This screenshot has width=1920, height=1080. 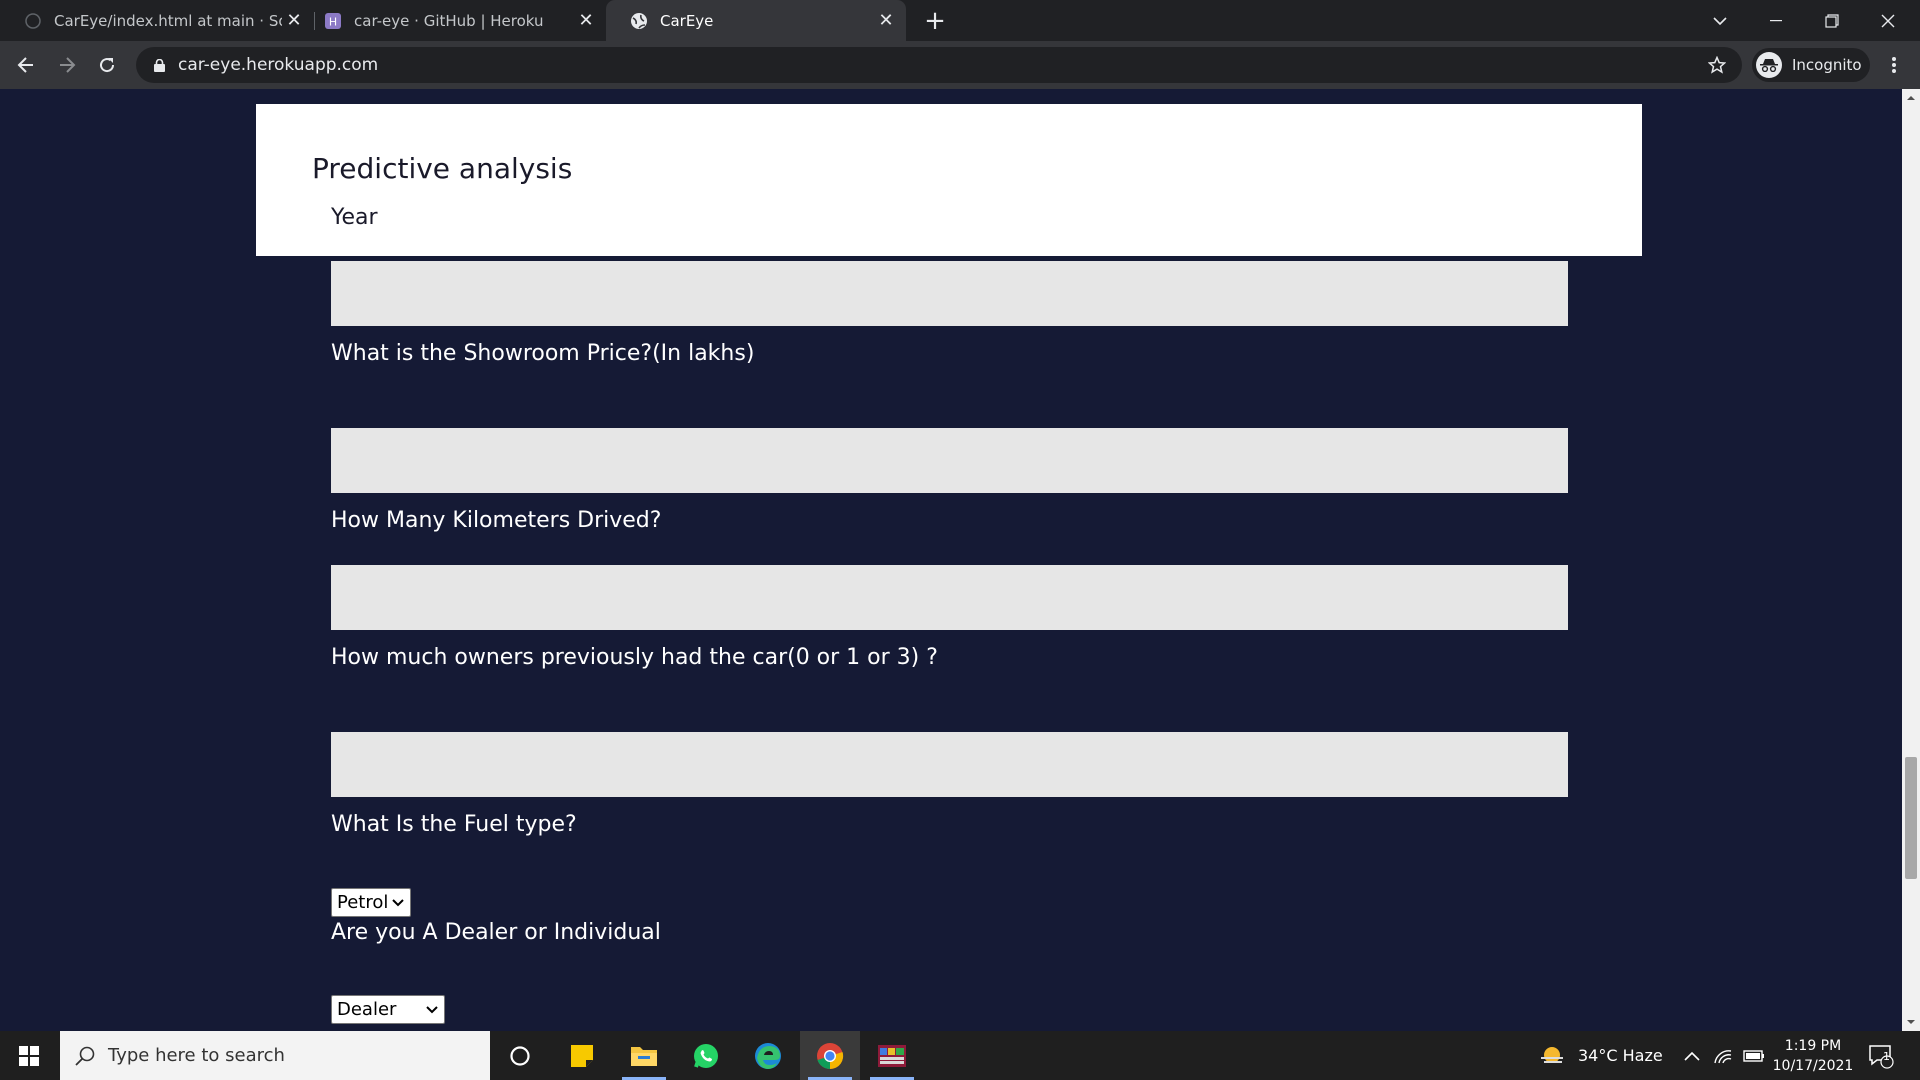 I want to click on kms-driven-input, so click(x=949, y=597).